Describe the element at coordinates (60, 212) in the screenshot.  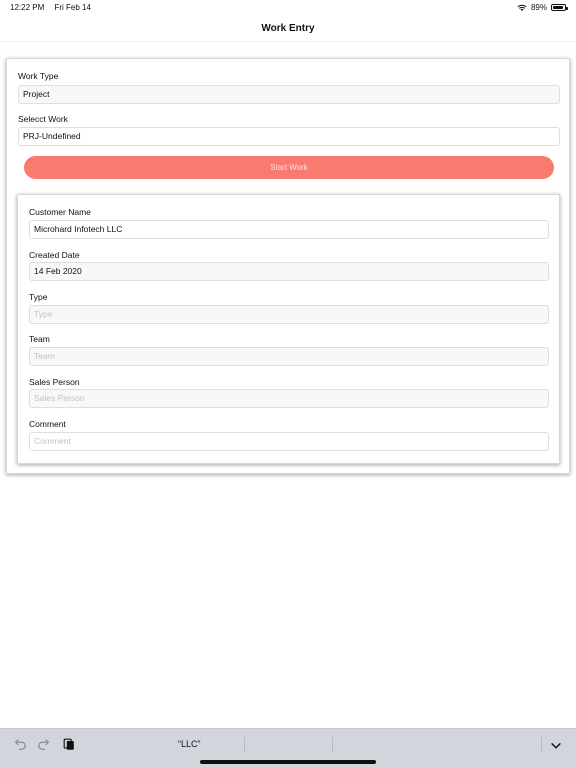
I see `customer-name-label: Customer Name` at that location.